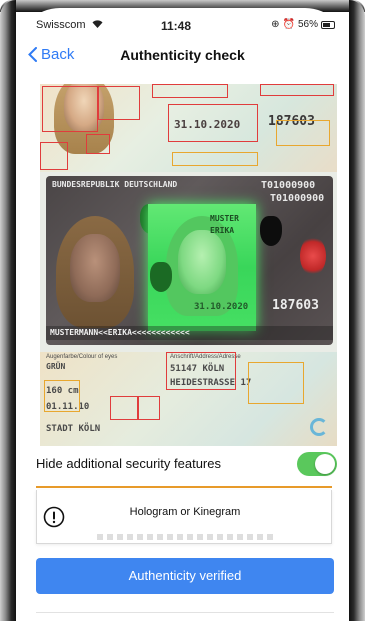 The width and height of the screenshot is (365, 621). Describe the element at coordinates (221, 307) in the screenshot. I see `photo-date-text: 31.10.2020` at that location.